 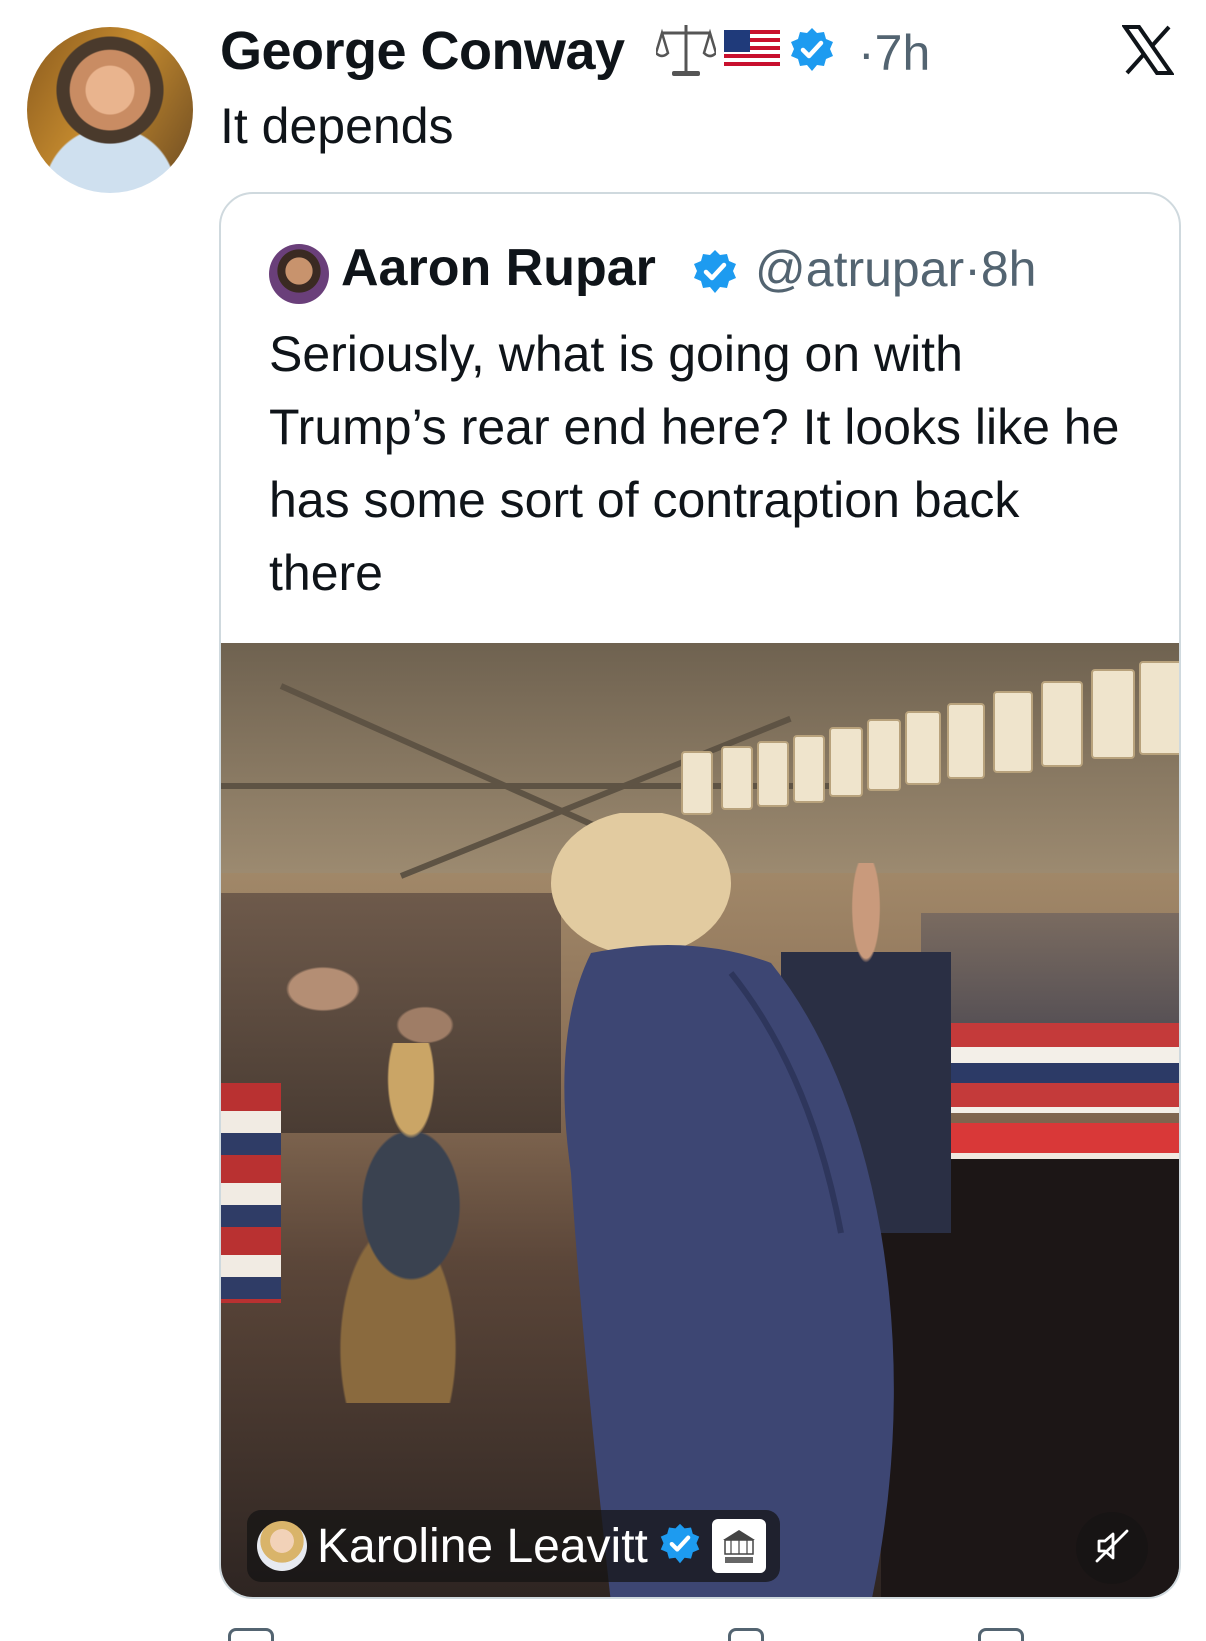 I want to click on quoted-author-avatar, so click(x=299, y=274).